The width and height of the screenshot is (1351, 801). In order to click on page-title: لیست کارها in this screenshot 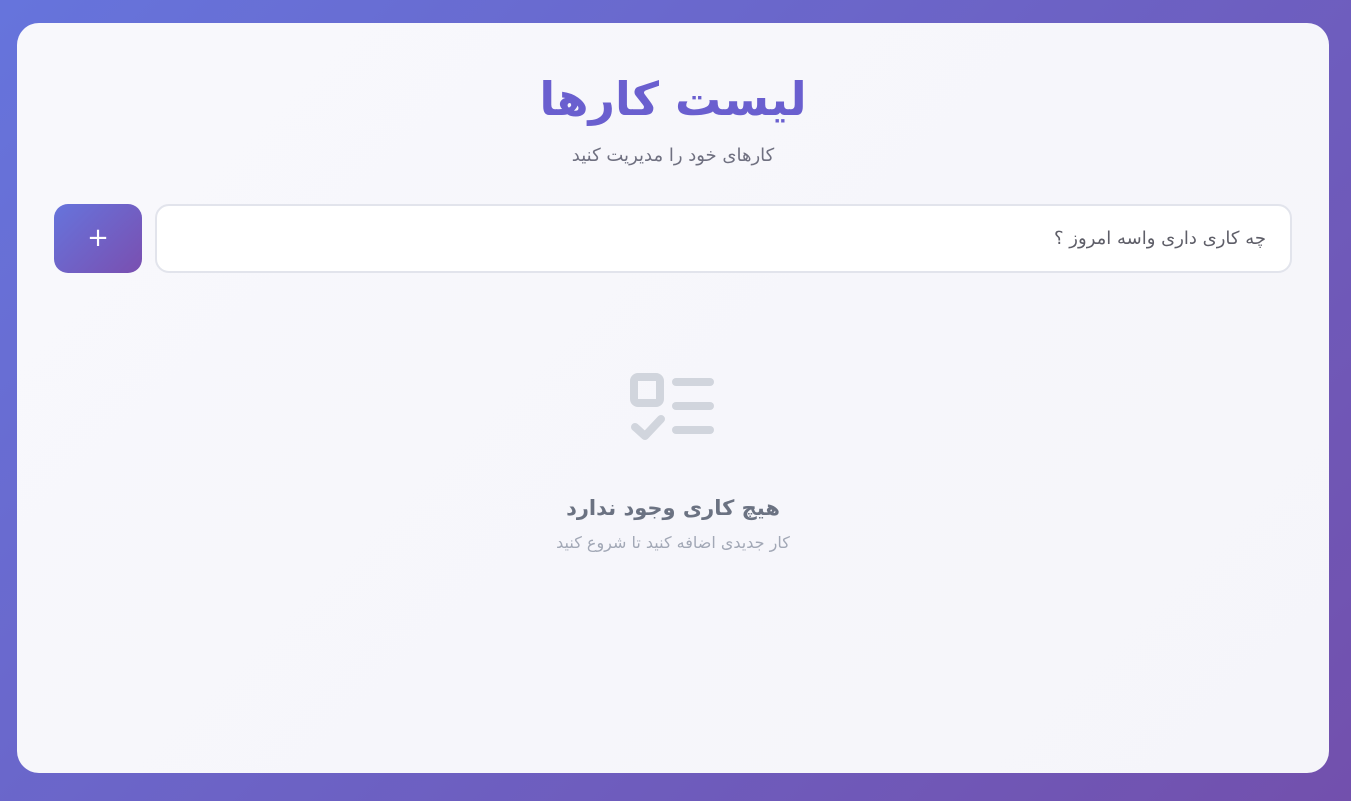, I will do `click(673, 99)`.